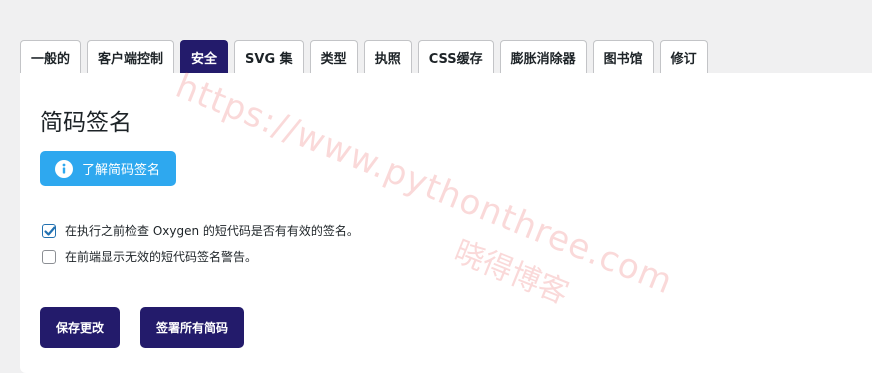 The width and height of the screenshot is (872, 373). Describe the element at coordinates (64, 168) in the screenshot. I see `info-circle-icon` at that location.